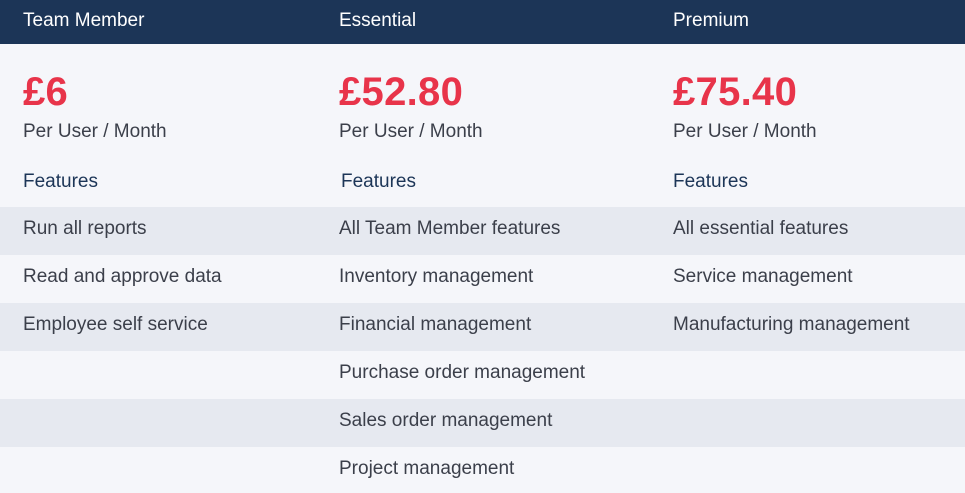  I want to click on features-heading-essential: Features, so click(378, 181).